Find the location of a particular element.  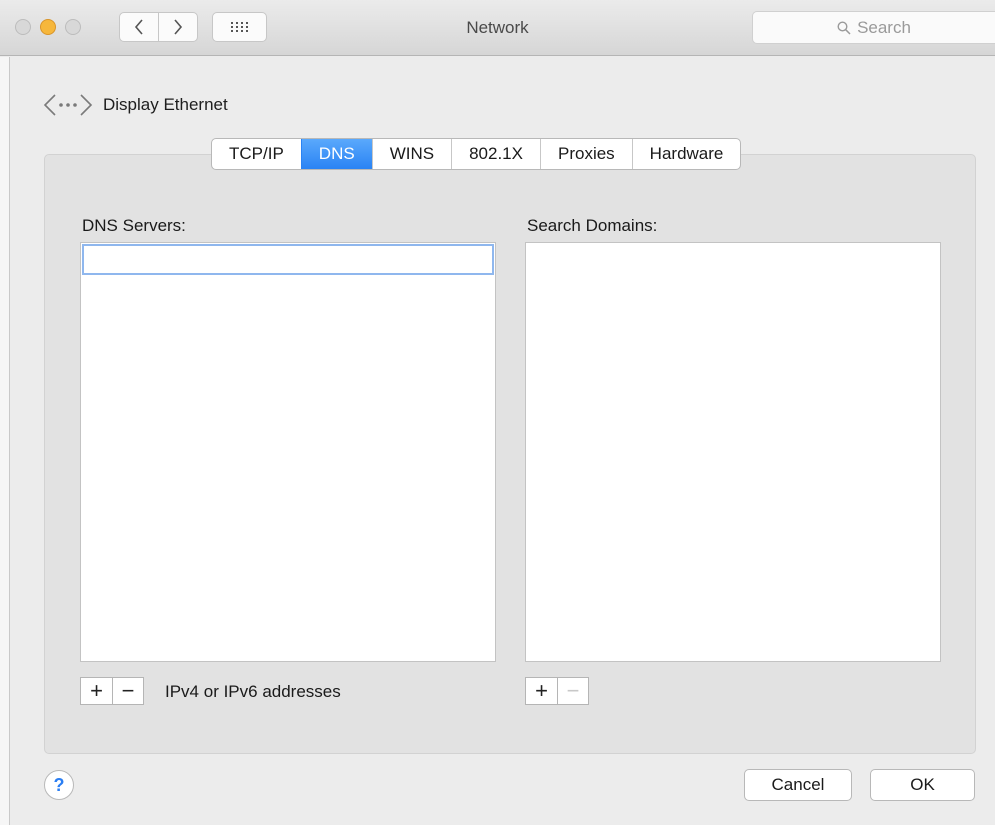

search-domains-label: Search Domains: is located at coordinates (592, 225).